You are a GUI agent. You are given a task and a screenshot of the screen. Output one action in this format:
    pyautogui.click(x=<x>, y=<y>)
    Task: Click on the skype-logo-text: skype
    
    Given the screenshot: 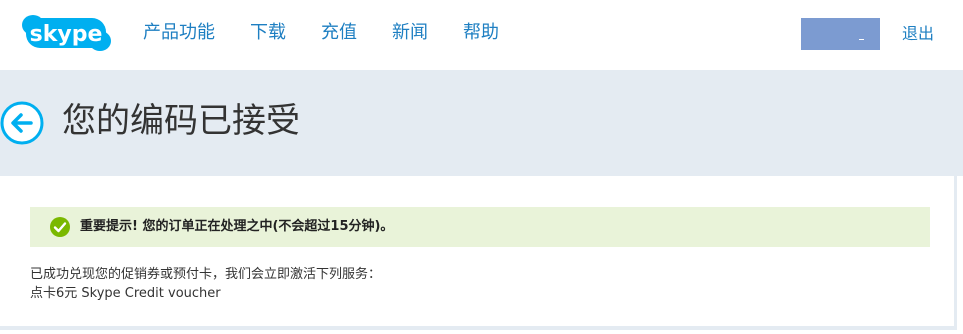 What is the action you would take?
    pyautogui.click(x=66, y=34)
    